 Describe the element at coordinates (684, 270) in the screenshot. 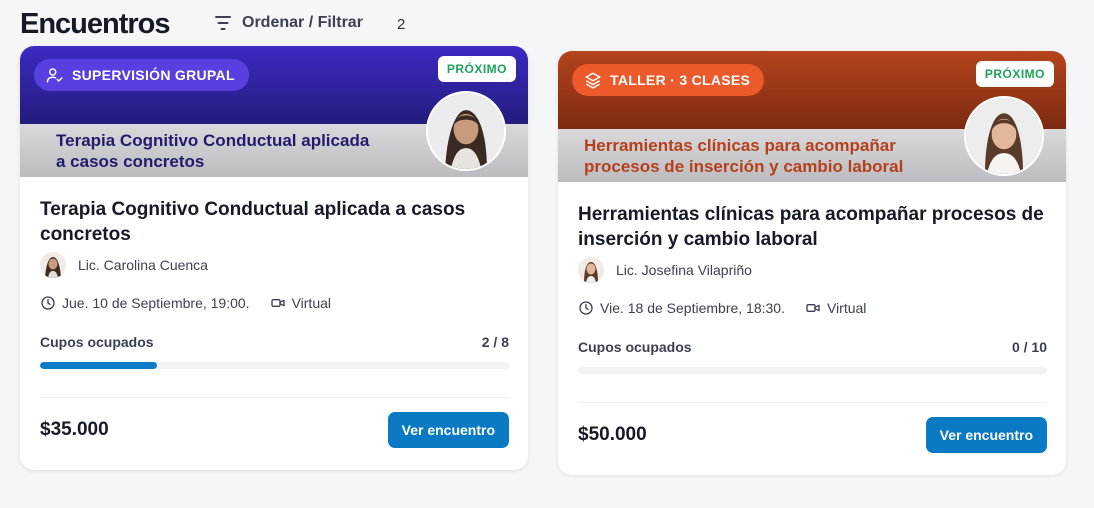

I see `presenter-name: Lic. Josefina Vilapriño` at that location.